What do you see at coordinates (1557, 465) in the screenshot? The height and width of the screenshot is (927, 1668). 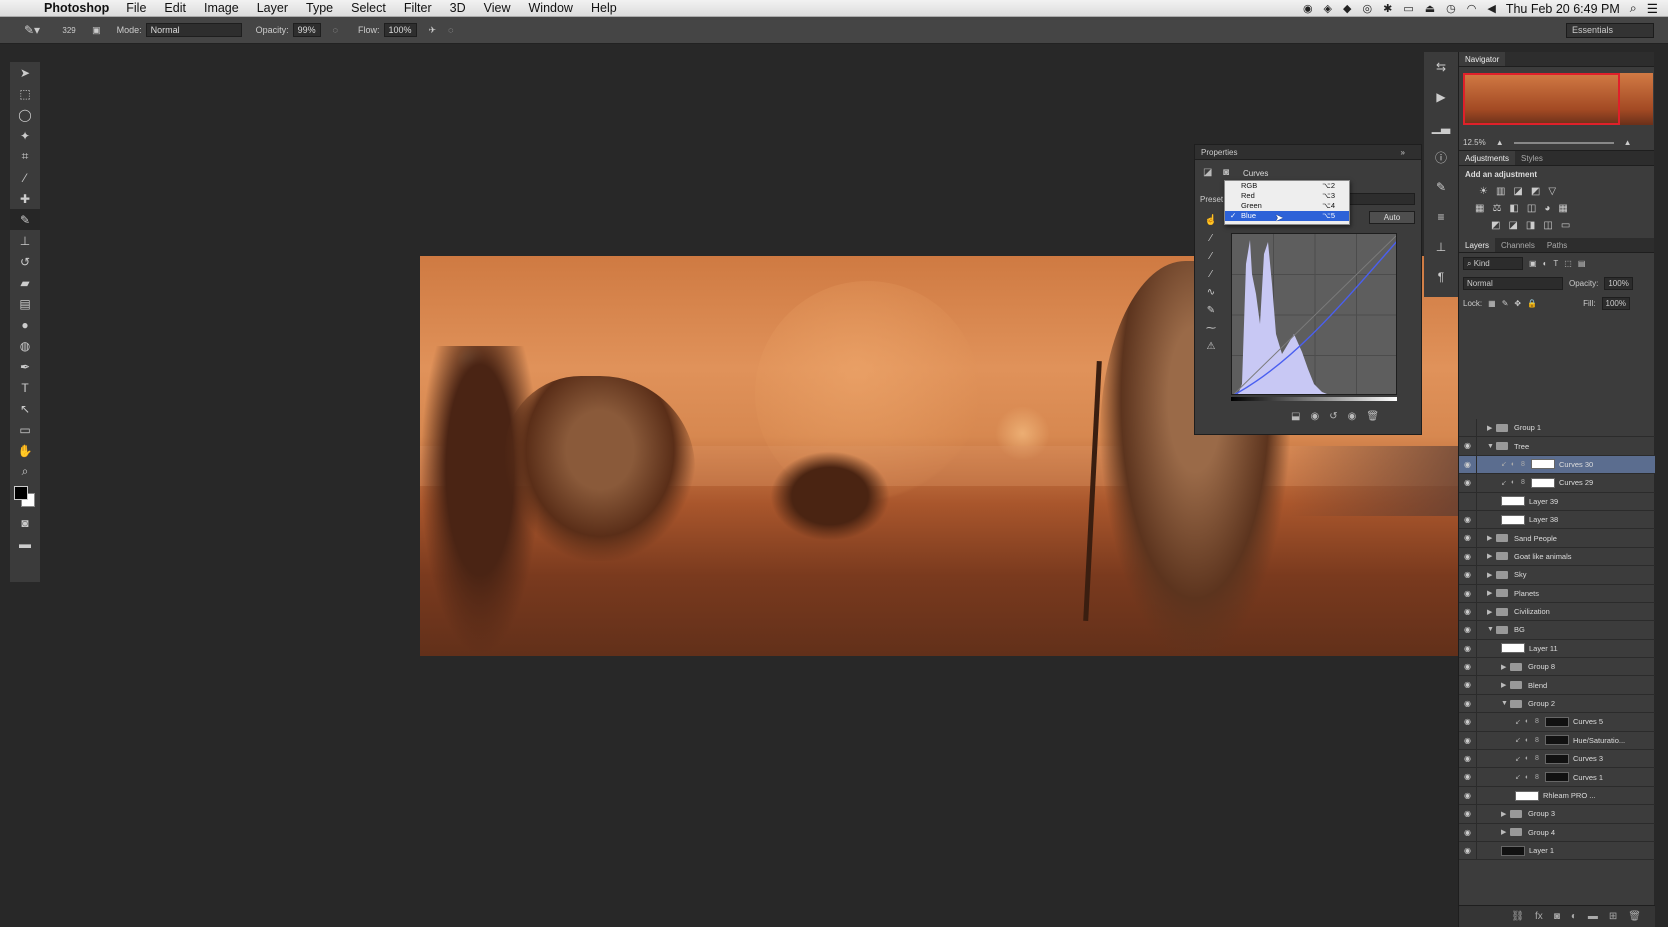 I see `layer-row: ◉ ↙ ◐ 8 Curves 30` at bounding box center [1557, 465].